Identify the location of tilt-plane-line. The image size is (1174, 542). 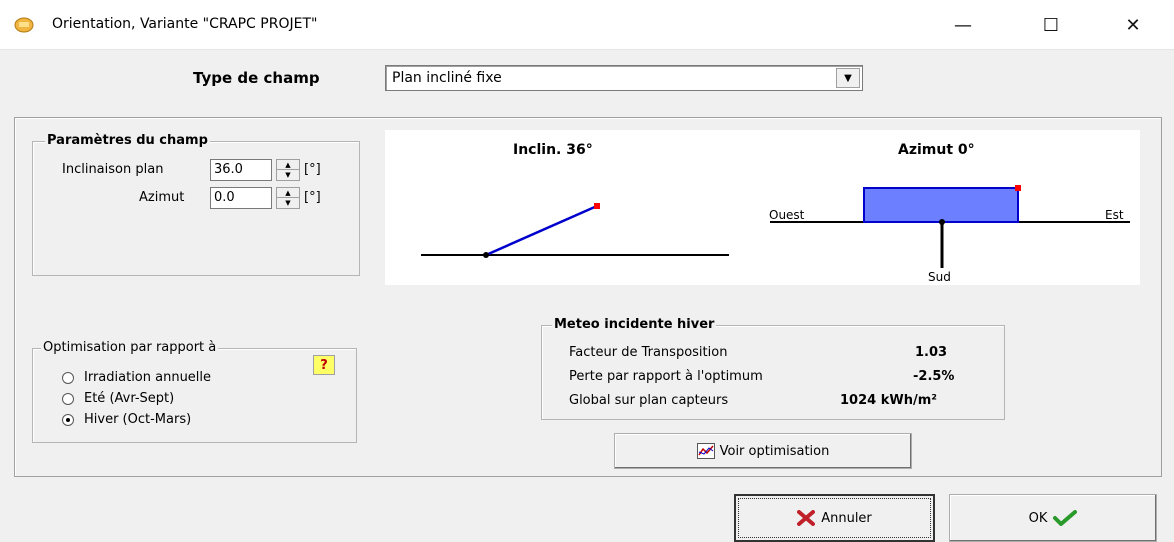
(541, 230).